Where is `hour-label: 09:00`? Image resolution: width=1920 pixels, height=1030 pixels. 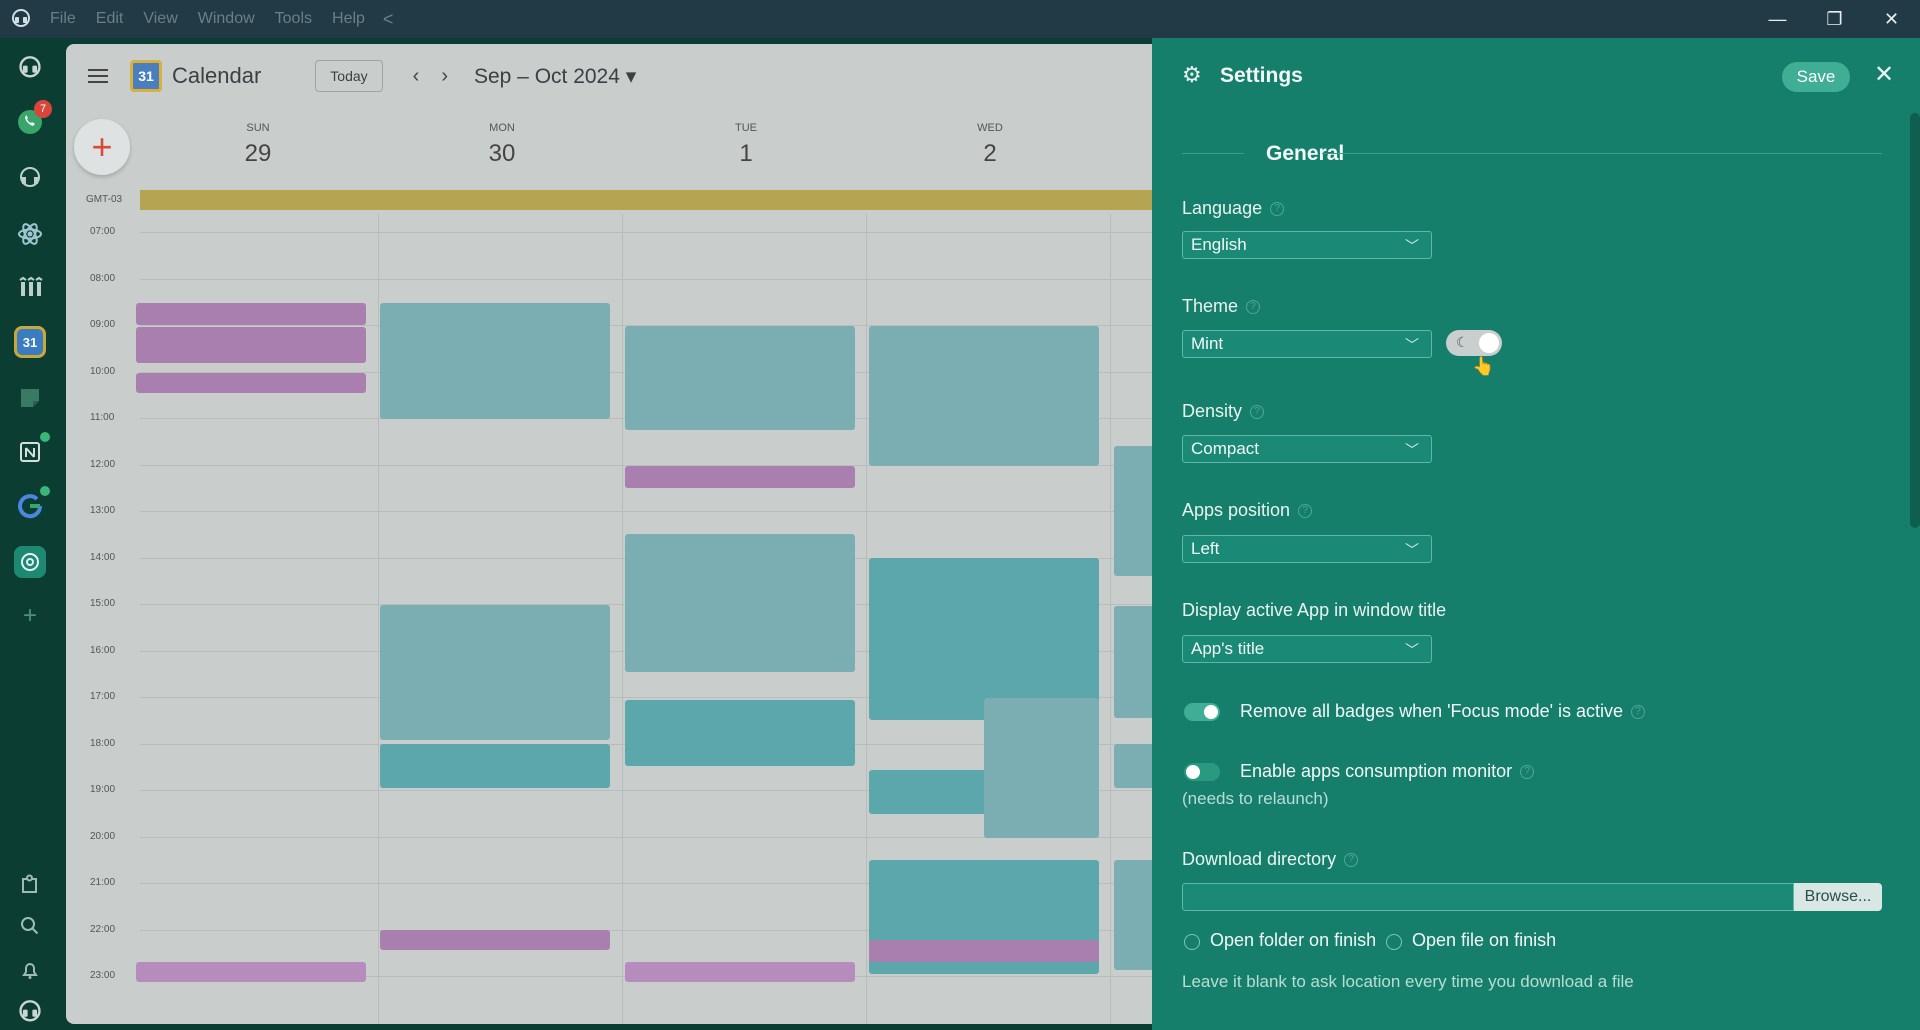
hour-label: 09:00 is located at coordinates (103, 324).